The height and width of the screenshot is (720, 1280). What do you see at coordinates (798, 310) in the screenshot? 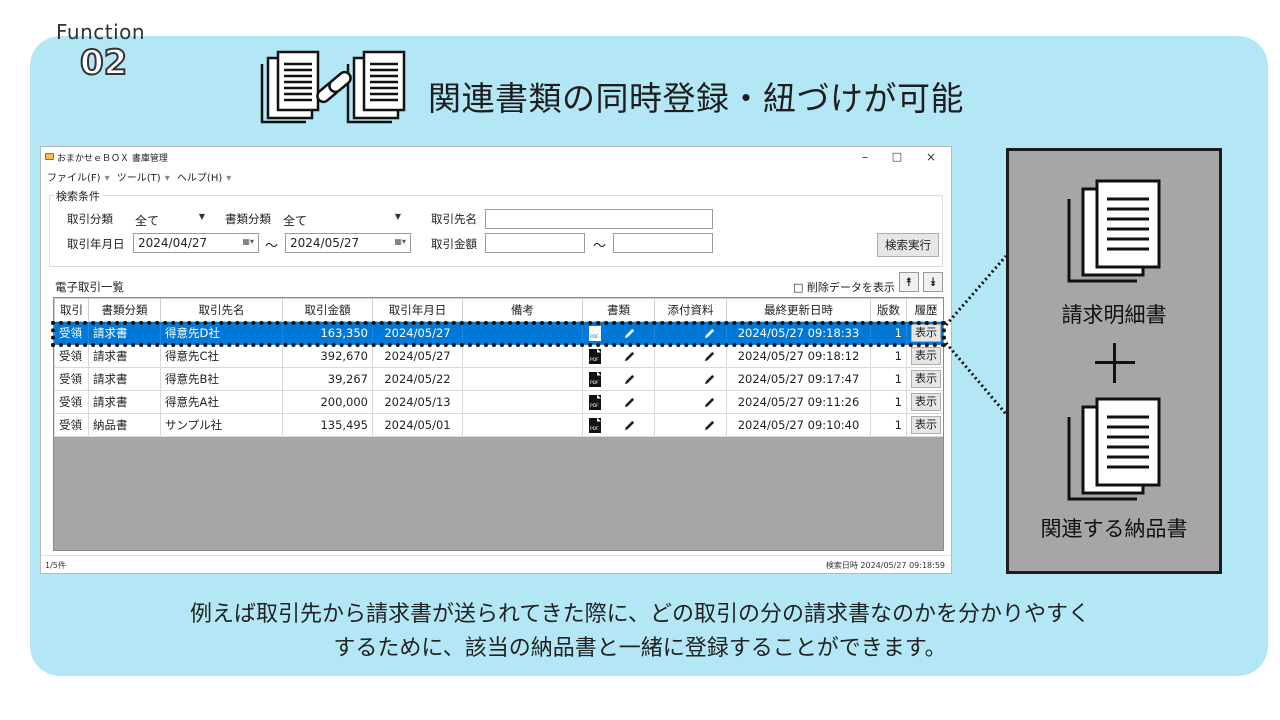
I see `column-header: 最終更新日時` at bounding box center [798, 310].